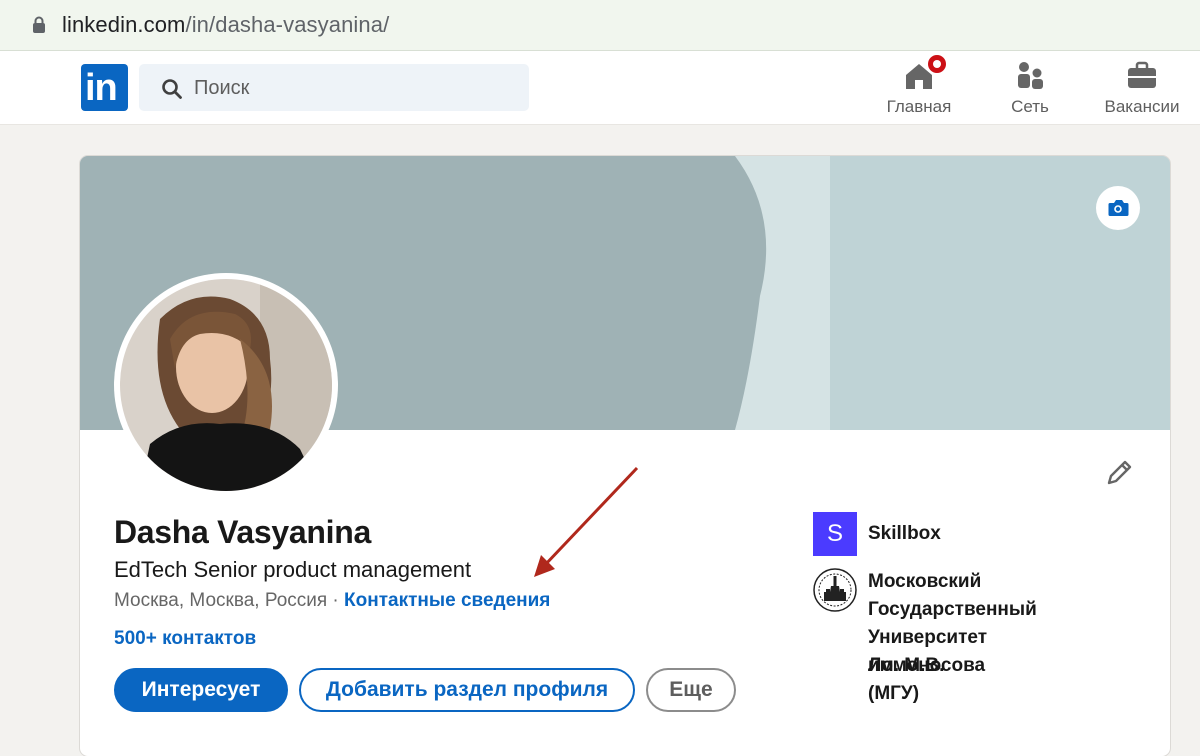 The width and height of the screenshot is (1200, 756). Describe the element at coordinates (201, 690) in the screenshot. I see `open-to-button: Интересует` at that location.